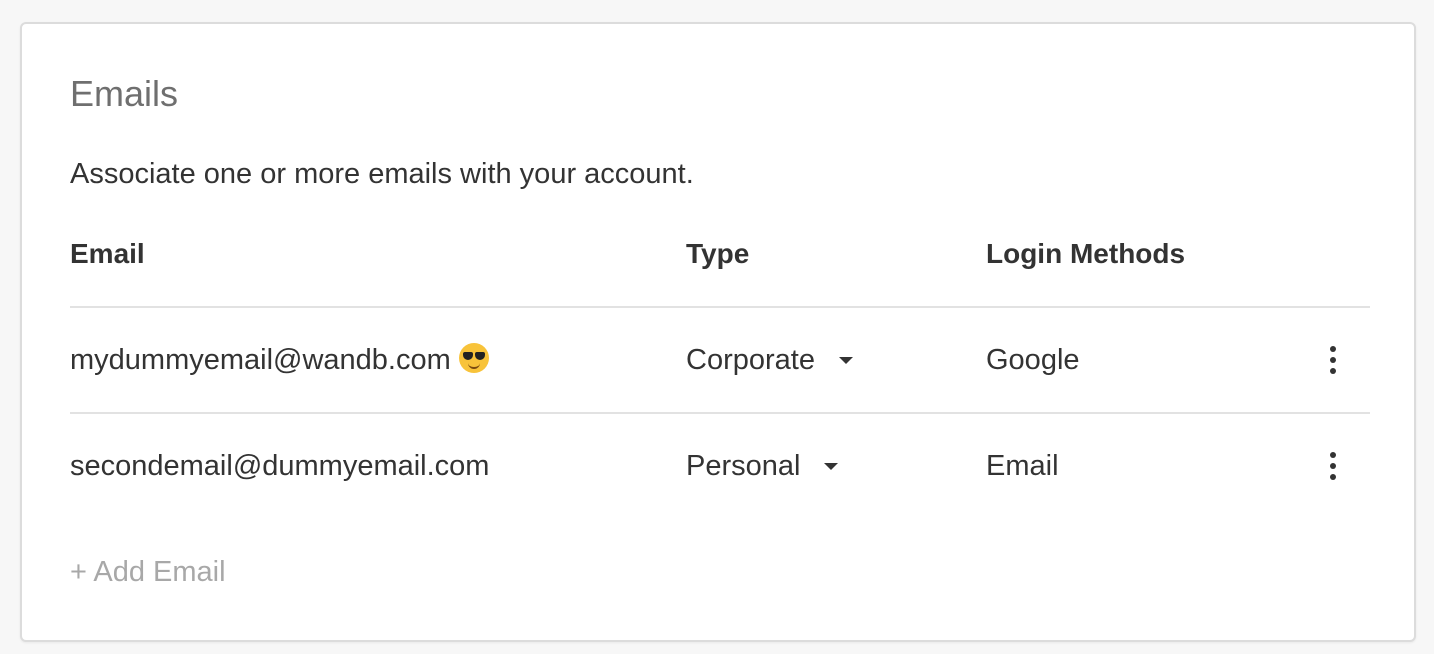 The image size is (1434, 654). What do you see at coordinates (750, 360) in the screenshot?
I see `type-dropdown-value: Corporate` at bounding box center [750, 360].